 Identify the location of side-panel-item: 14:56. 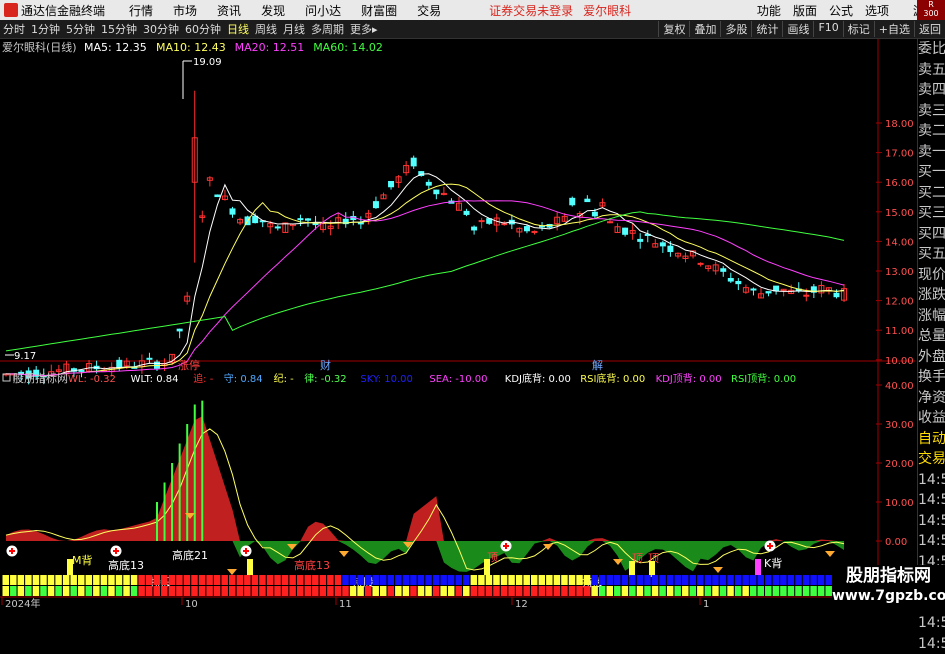
(931, 541).